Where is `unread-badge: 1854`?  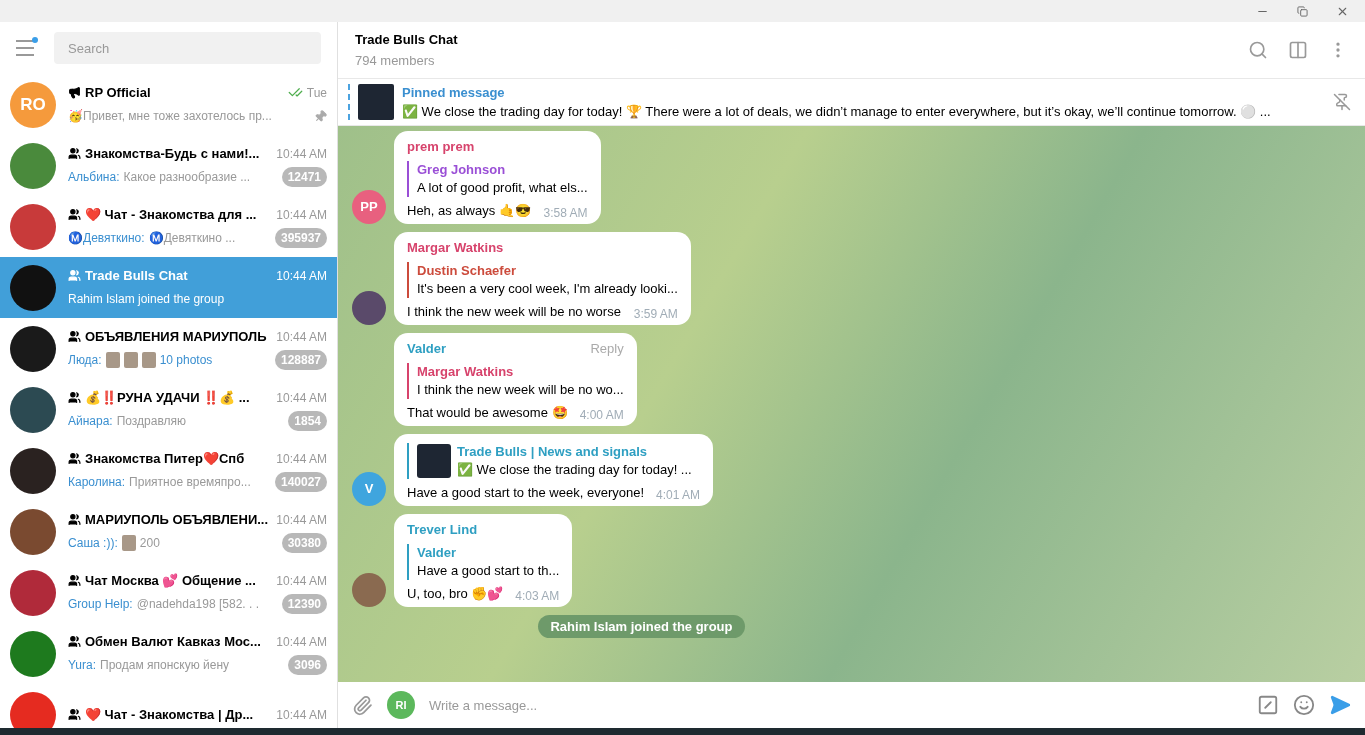
unread-badge: 1854 is located at coordinates (307, 421).